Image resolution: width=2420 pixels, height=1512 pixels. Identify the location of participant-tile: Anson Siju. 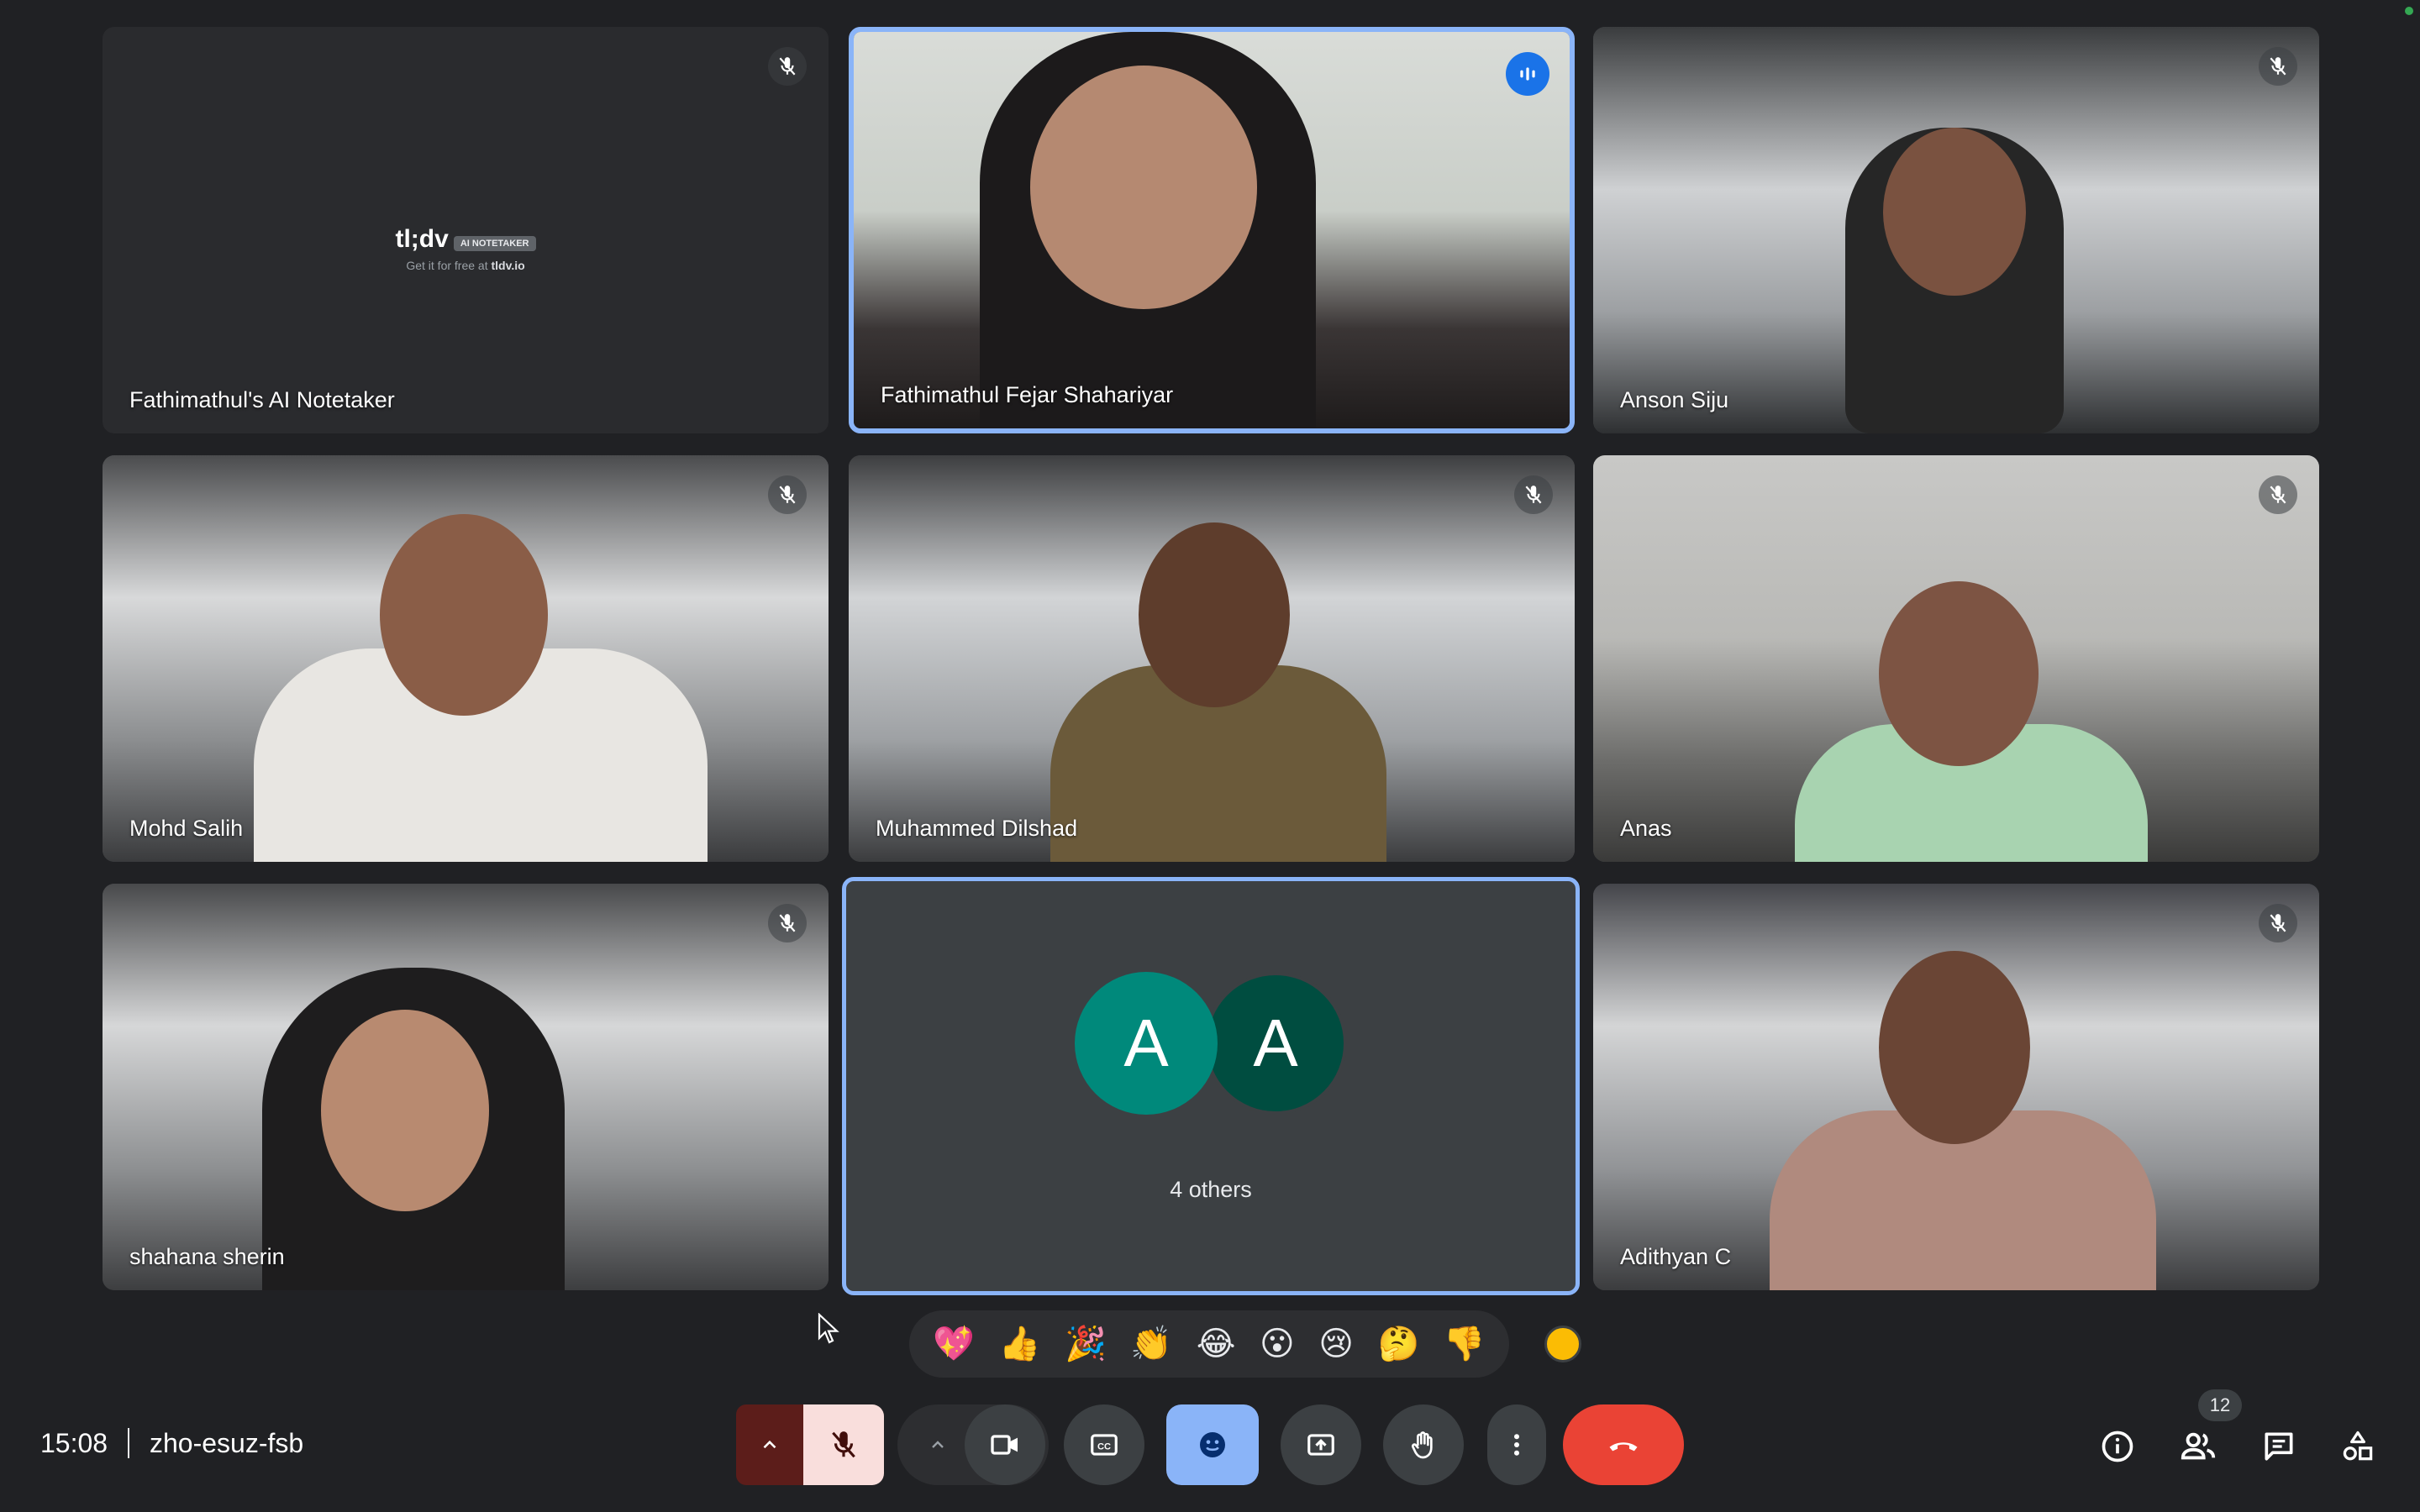
(1956, 230).